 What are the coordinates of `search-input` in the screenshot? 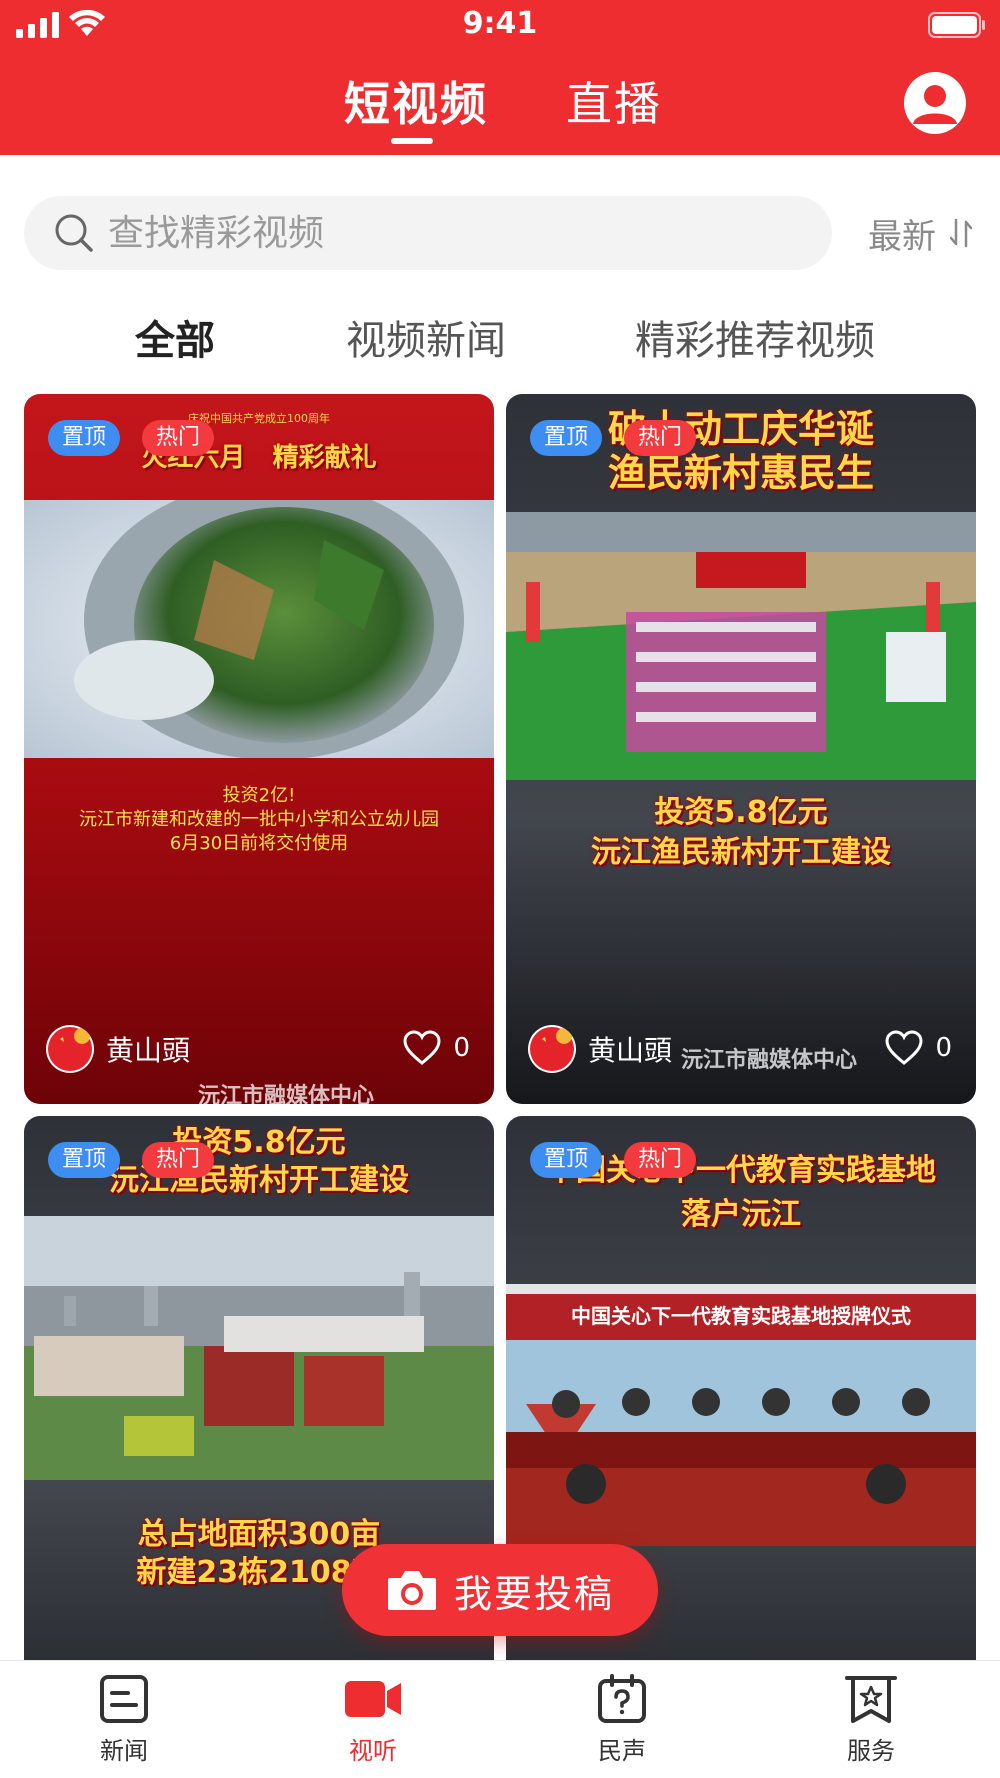 It's located at (458, 233).